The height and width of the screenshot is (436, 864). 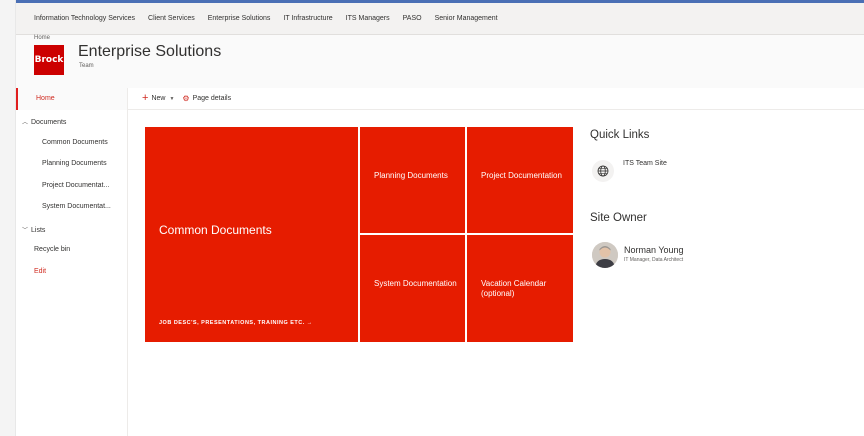 I want to click on sidebar-item-documents: ︿ Documents, so click(x=44, y=121).